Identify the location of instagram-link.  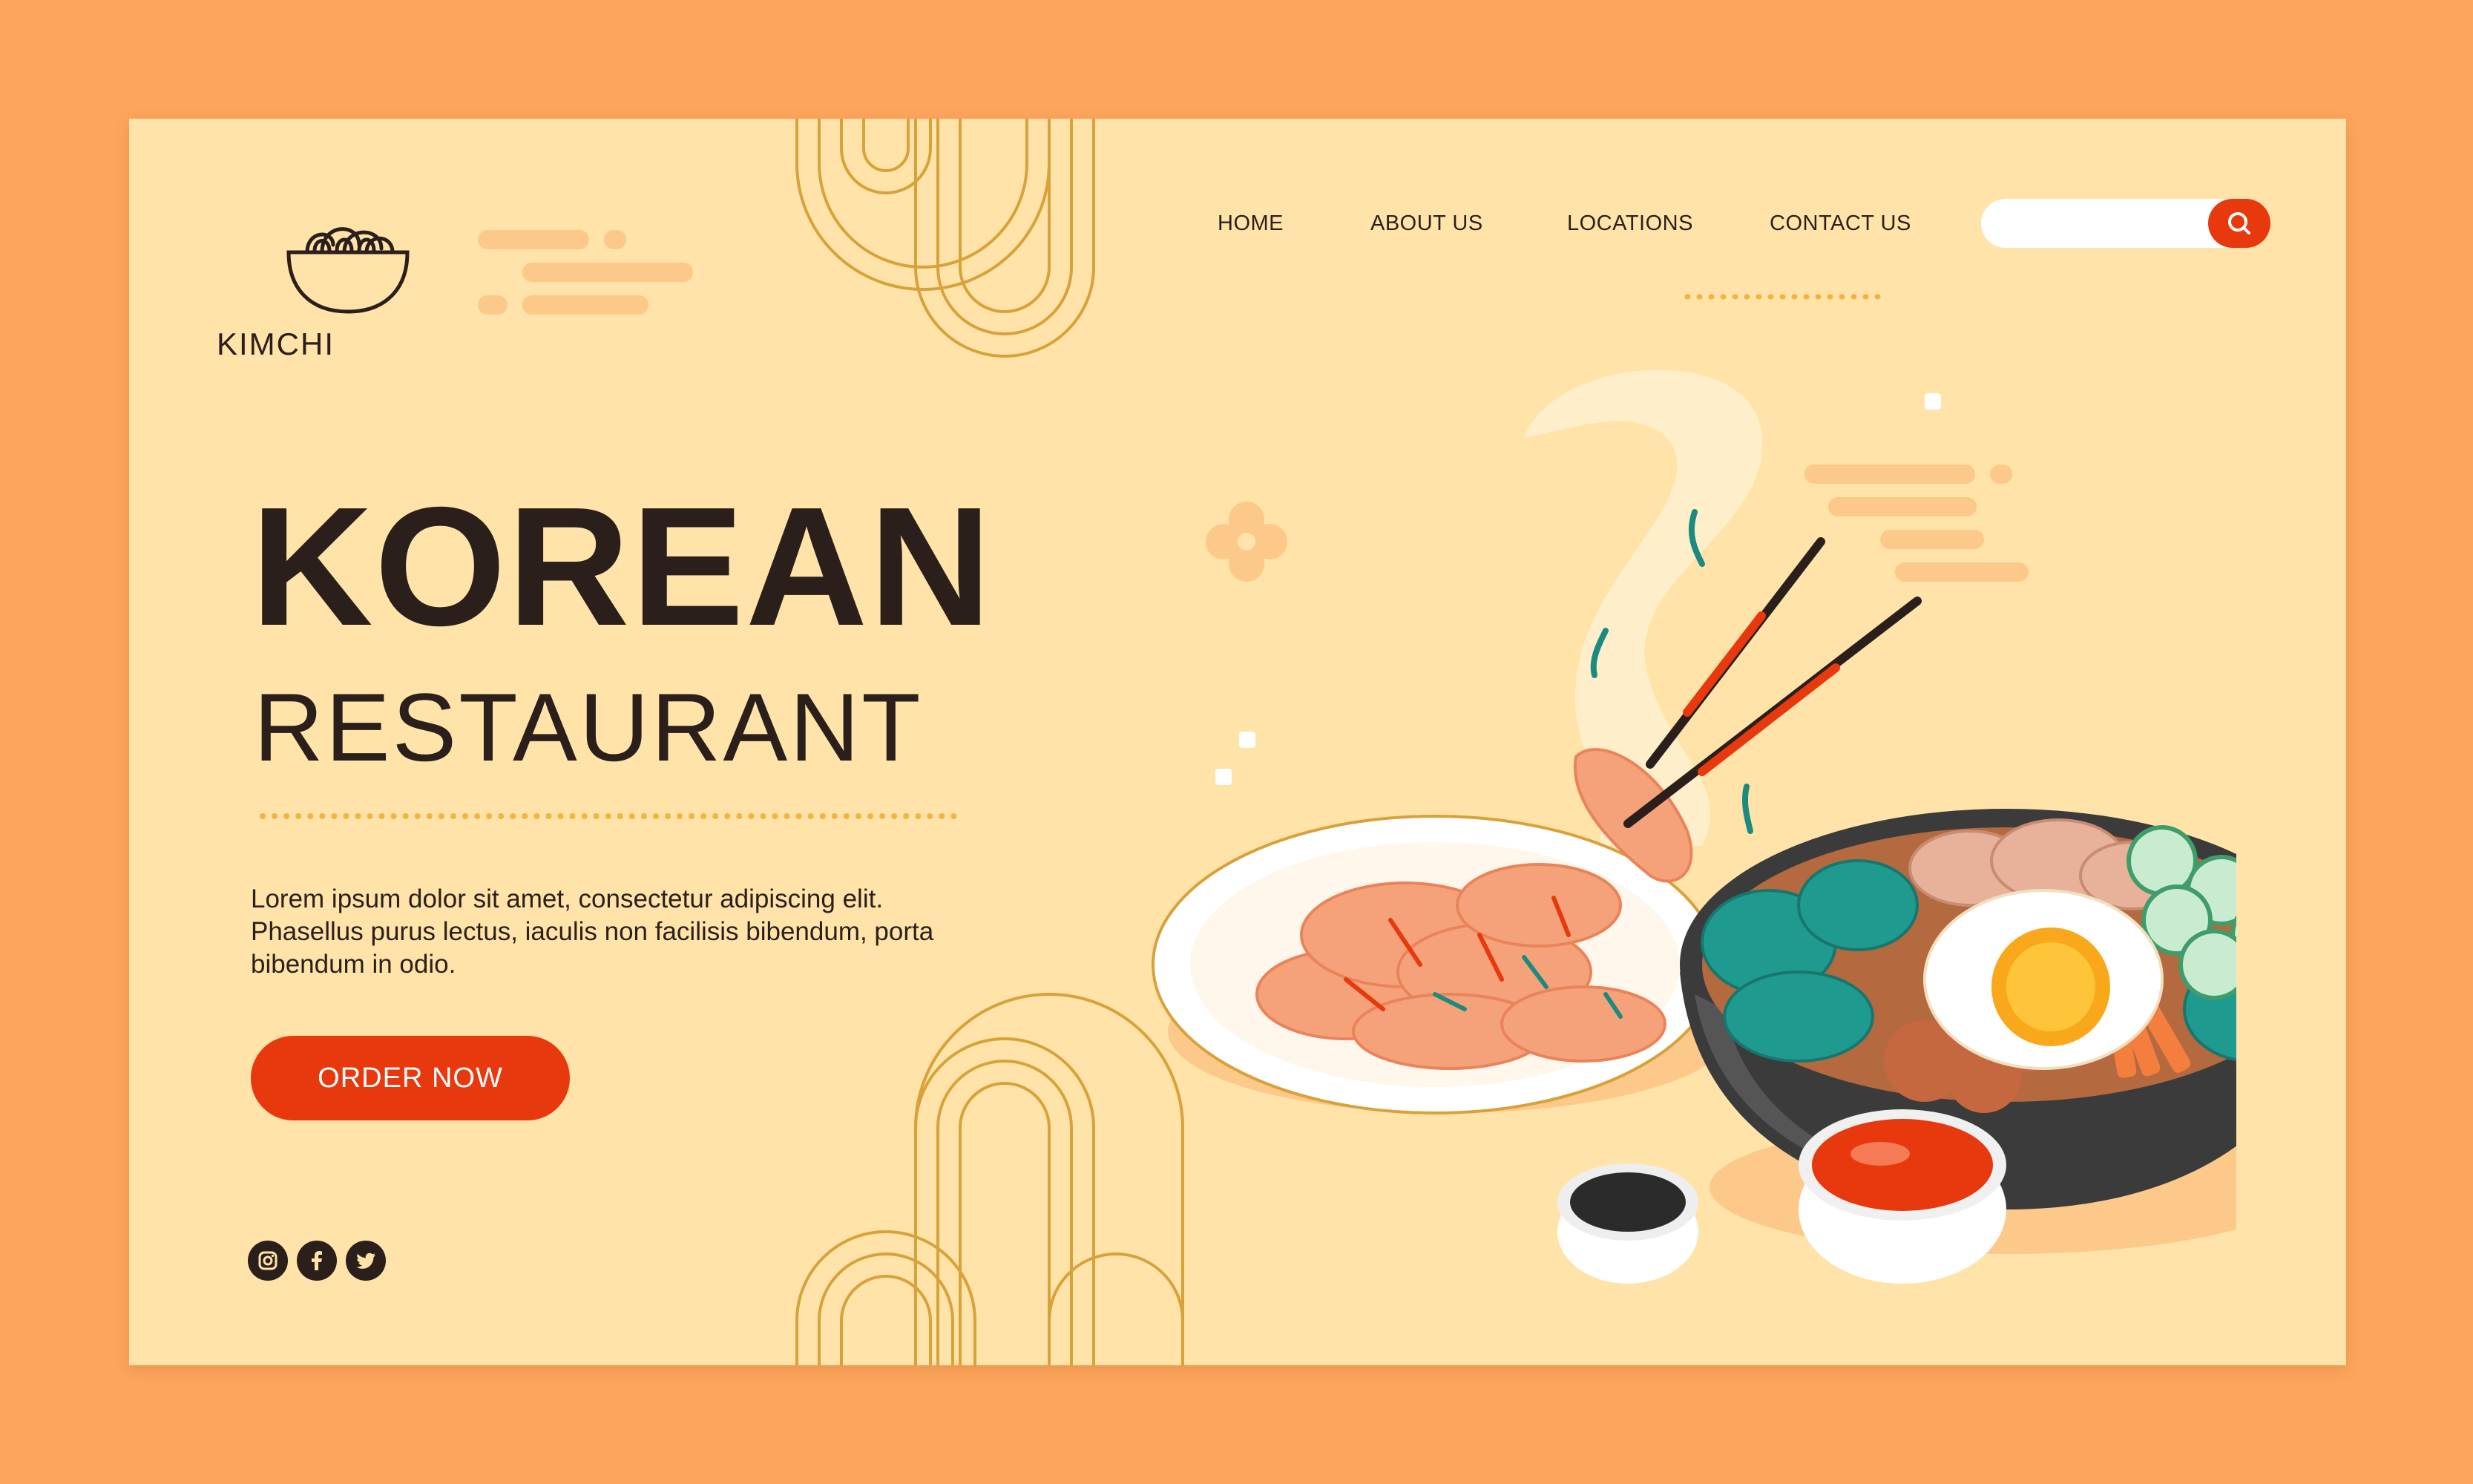
(268, 1261).